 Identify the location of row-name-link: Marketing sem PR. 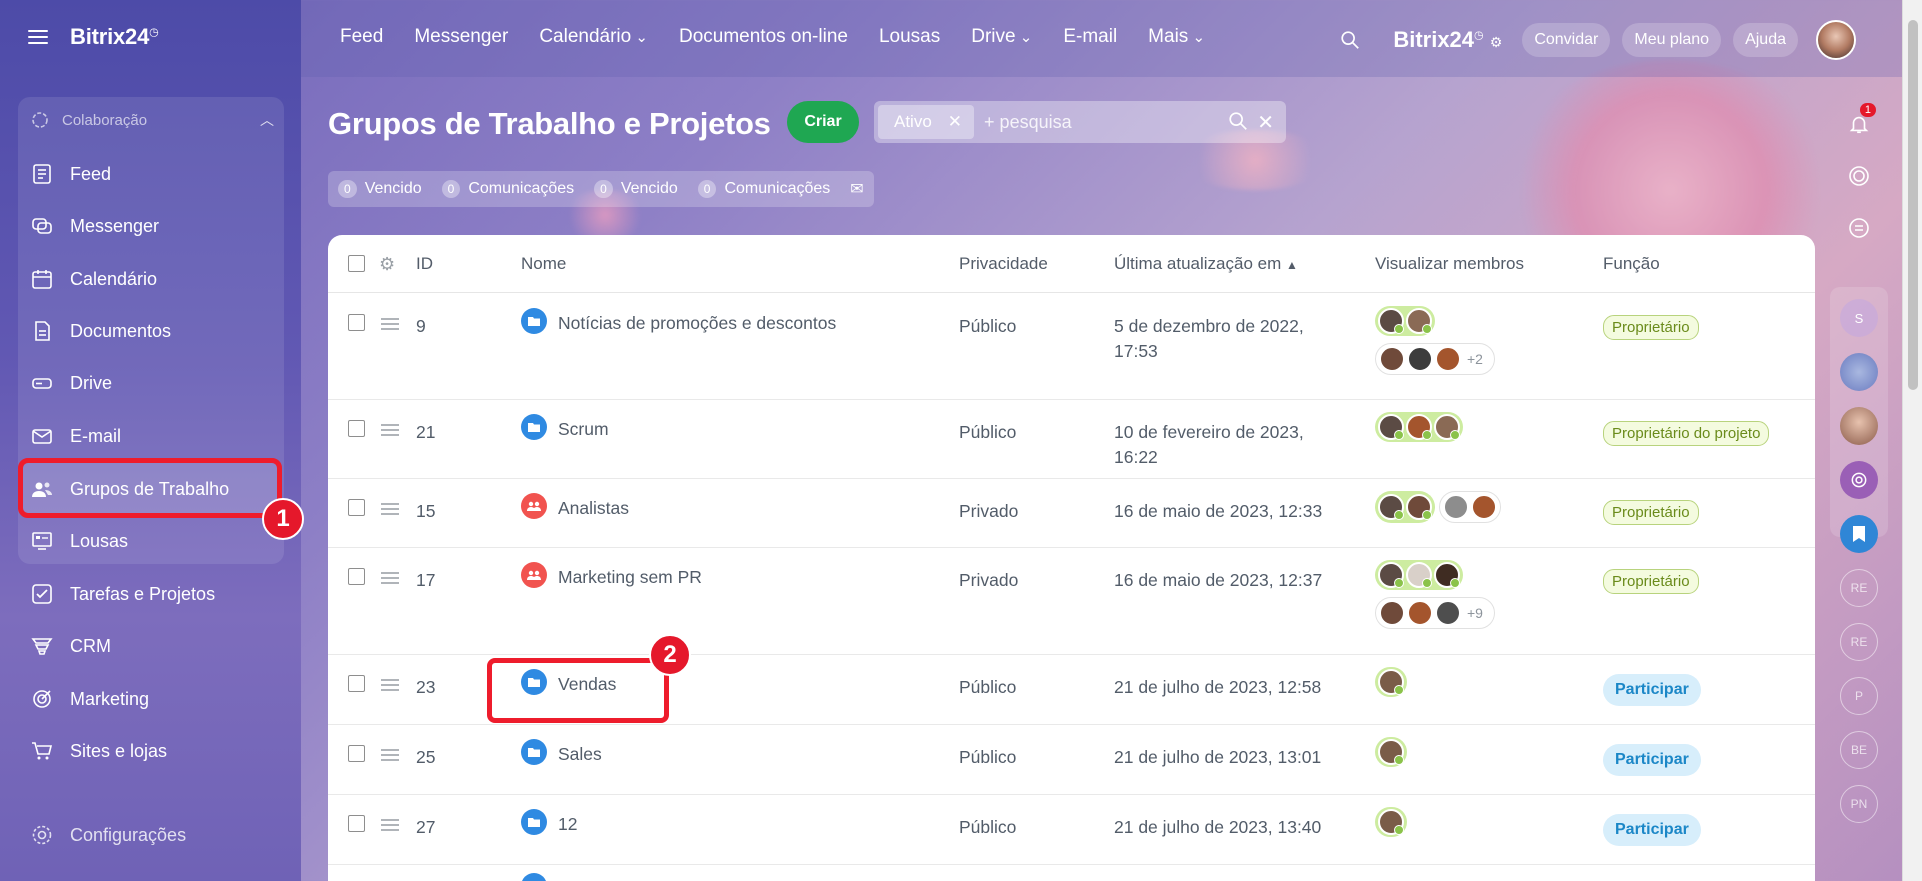
(630, 577).